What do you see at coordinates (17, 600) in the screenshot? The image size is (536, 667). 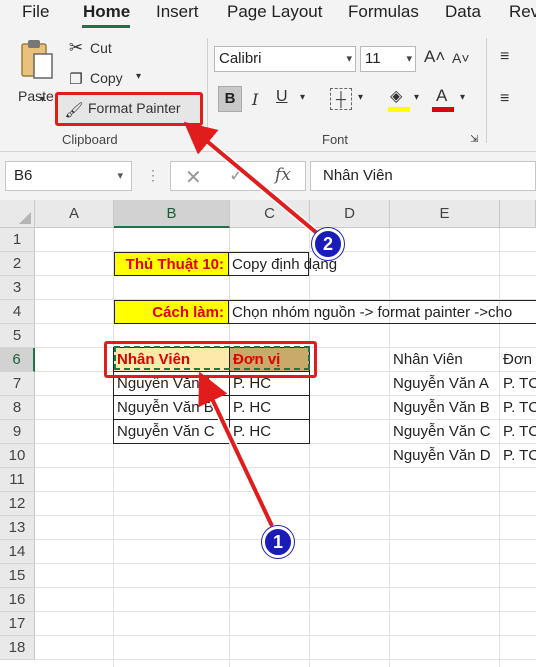 I see `row-header: 16` at bounding box center [17, 600].